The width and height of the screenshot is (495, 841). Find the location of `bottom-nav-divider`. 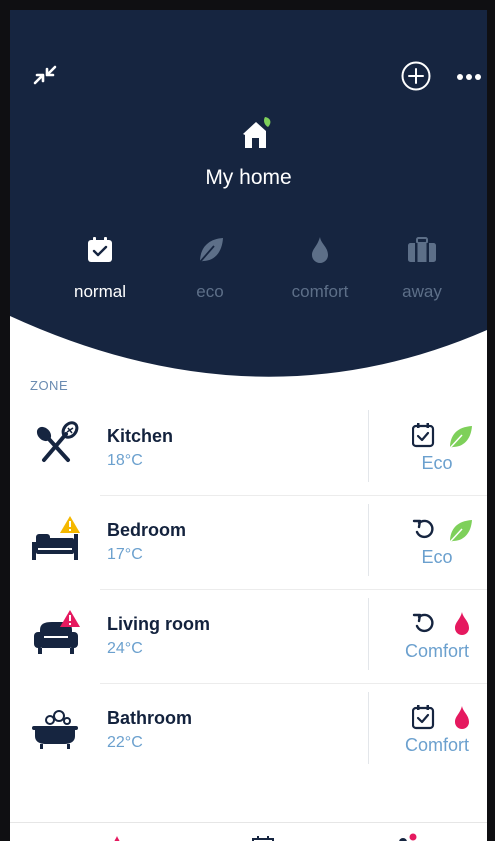

bottom-nav-divider is located at coordinates (248, 822).